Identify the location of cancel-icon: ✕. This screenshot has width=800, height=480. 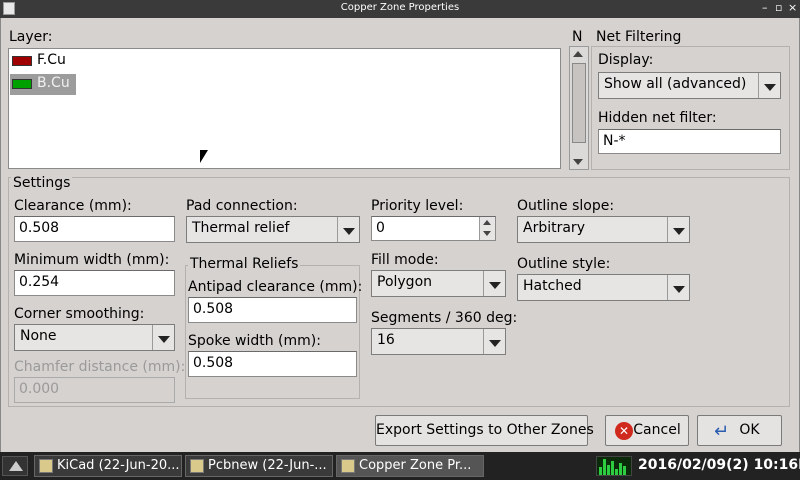
(624, 431).